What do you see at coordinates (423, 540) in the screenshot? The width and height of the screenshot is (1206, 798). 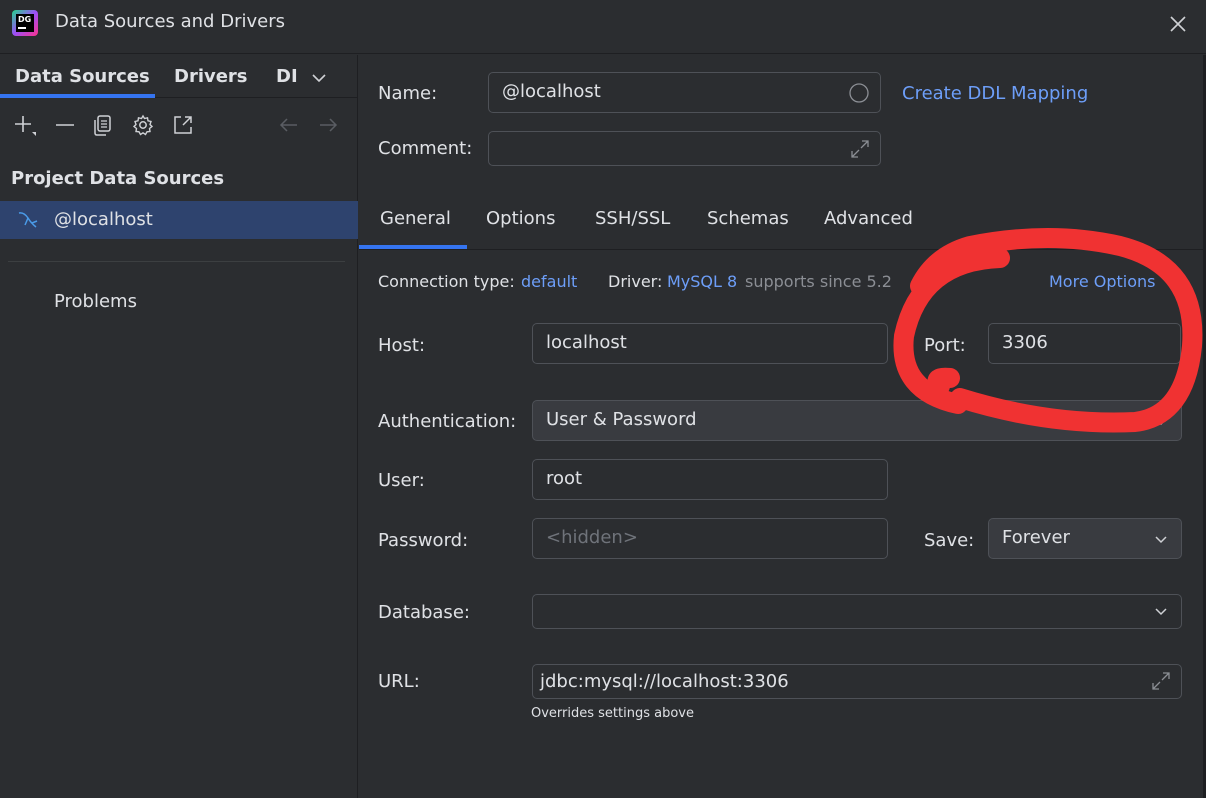 I see `password-label: Password:` at bounding box center [423, 540].